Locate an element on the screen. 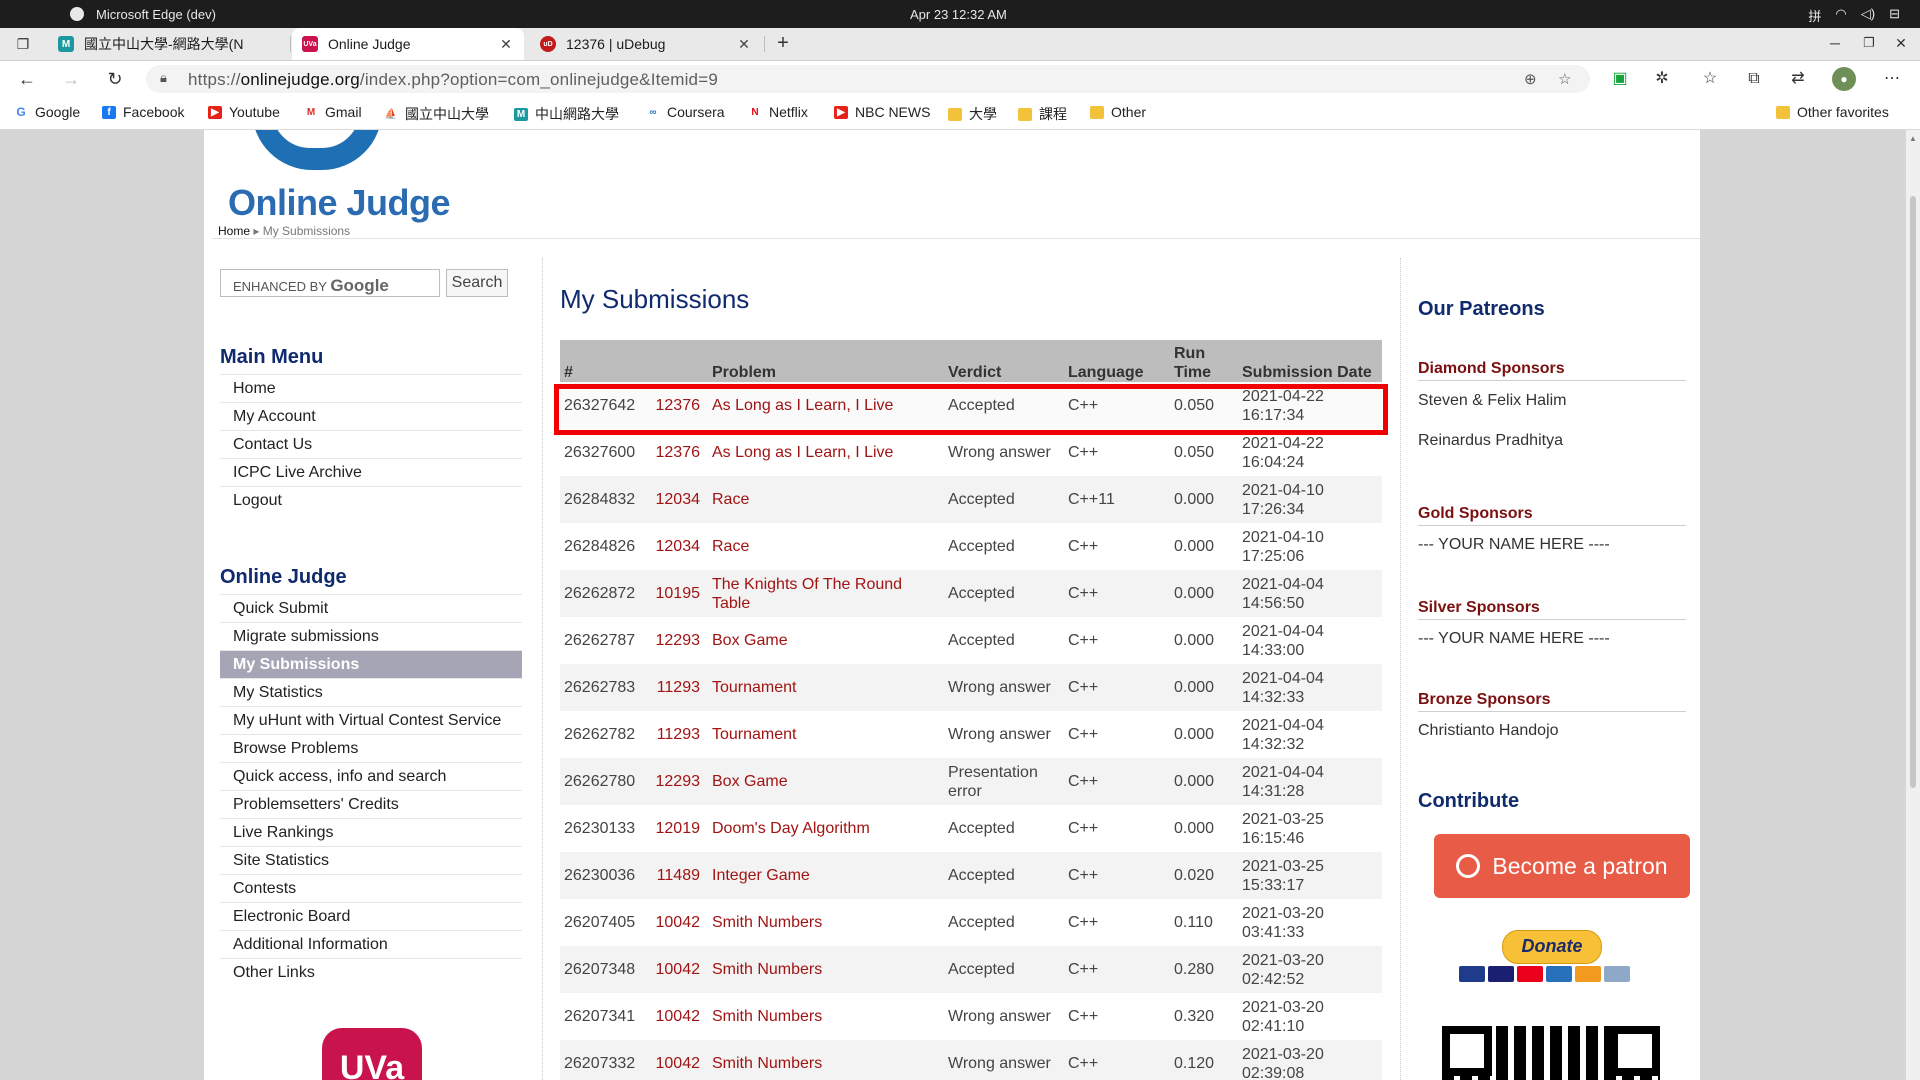 Image resolution: width=1920 pixels, height=1080 pixels. problem-id-link: 10195 is located at coordinates (678, 593).